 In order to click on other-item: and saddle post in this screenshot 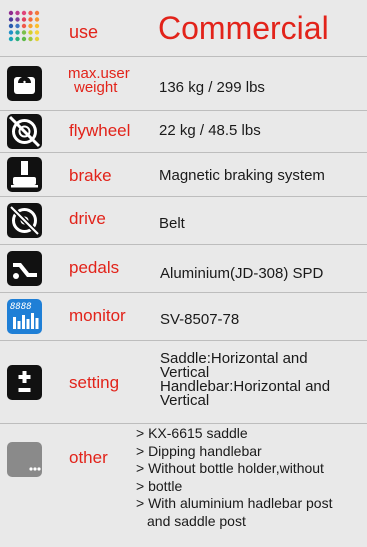, I will do `click(196, 520)`.